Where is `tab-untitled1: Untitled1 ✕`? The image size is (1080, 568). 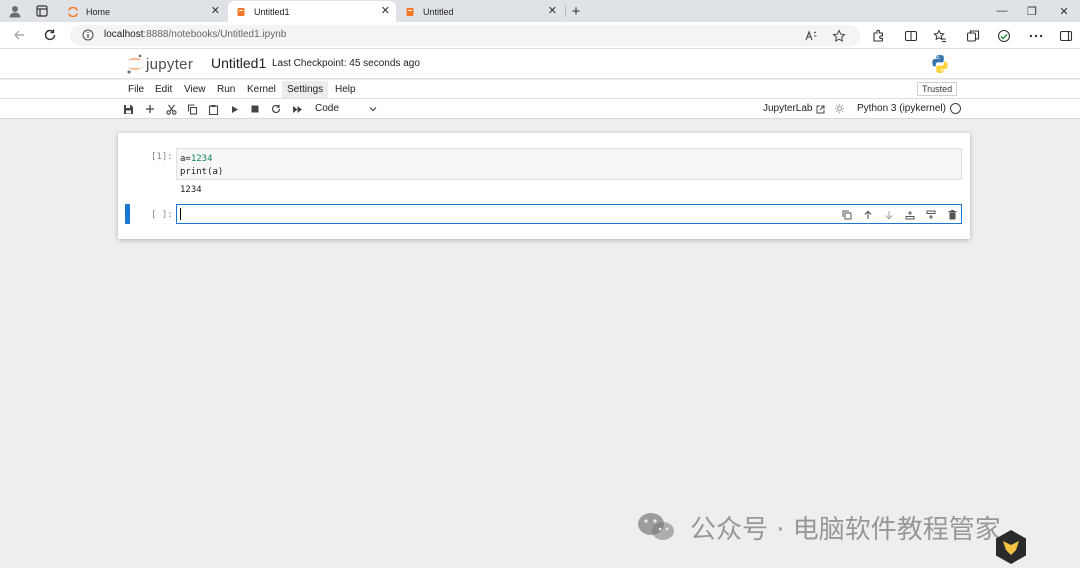
tab-untitled1: Untitled1 ✕ is located at coordinates (312, 11).